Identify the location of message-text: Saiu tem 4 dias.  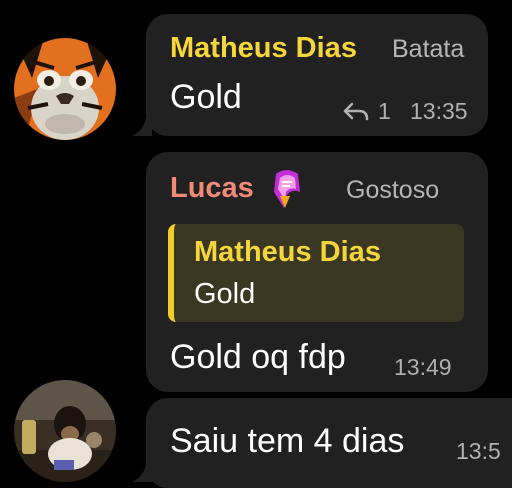
(287, 441).